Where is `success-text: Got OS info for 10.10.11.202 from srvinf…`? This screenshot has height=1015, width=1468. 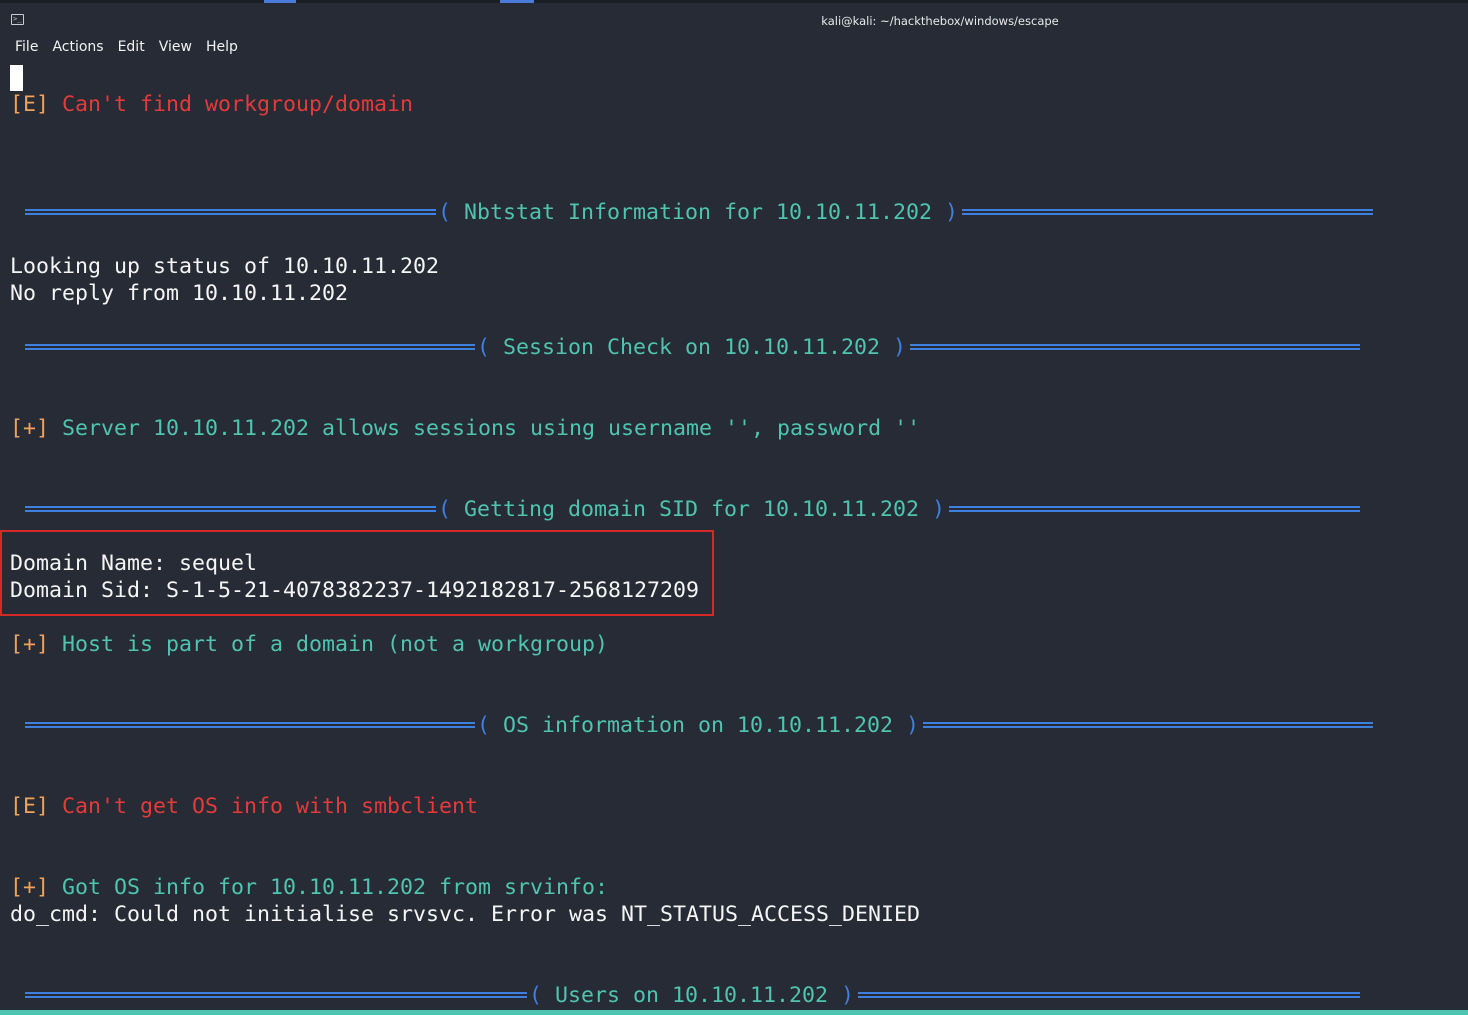
success-text: Got OS info for 10.10.11.202 from srvinf… is located at coordinates (335, 887).